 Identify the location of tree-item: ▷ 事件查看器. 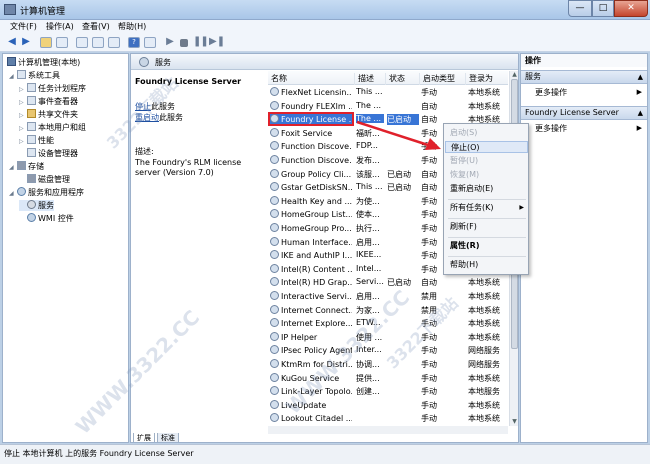
(48, 101).